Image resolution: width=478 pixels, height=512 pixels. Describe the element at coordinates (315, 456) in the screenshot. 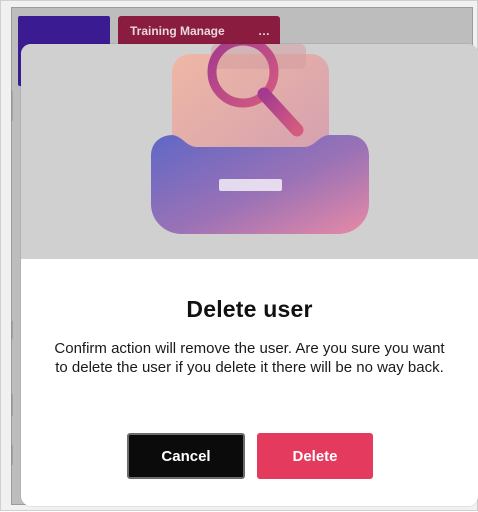

I see `delete-button: Delete` at that location.